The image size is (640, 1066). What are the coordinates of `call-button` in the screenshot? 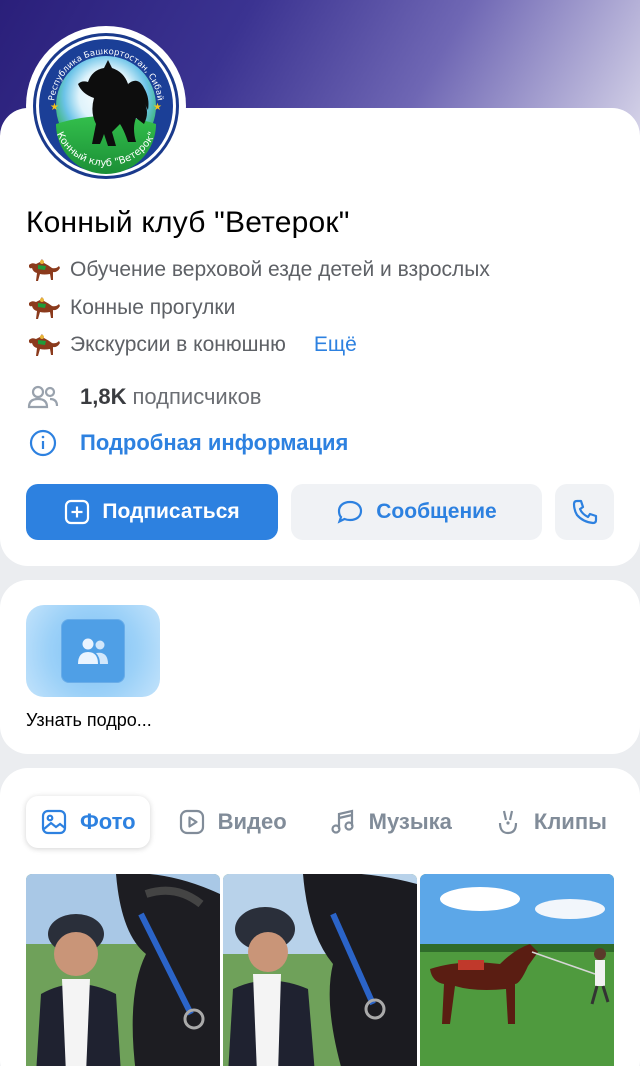 It's located at (584, 512).